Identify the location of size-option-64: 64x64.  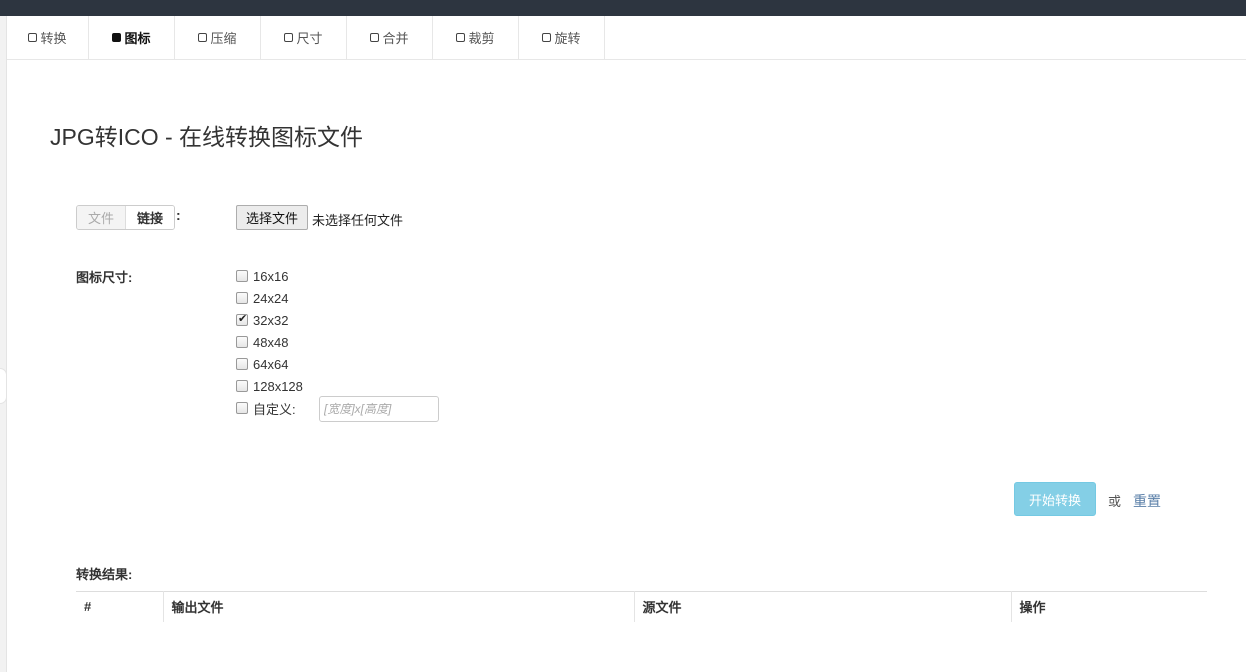
(262, 364).